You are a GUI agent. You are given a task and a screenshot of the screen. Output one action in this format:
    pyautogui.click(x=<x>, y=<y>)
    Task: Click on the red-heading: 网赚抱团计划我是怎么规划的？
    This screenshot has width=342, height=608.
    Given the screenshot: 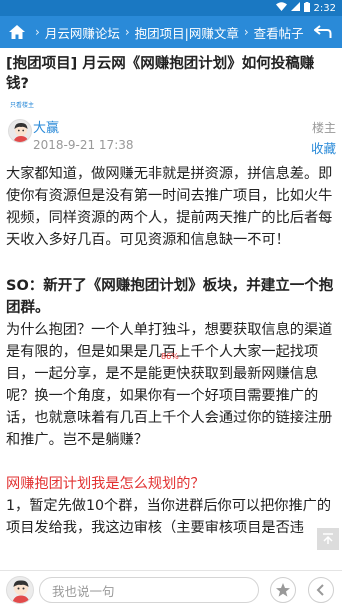 What is the action you would take?
    pyautogui.click(x=105, y=484)
    